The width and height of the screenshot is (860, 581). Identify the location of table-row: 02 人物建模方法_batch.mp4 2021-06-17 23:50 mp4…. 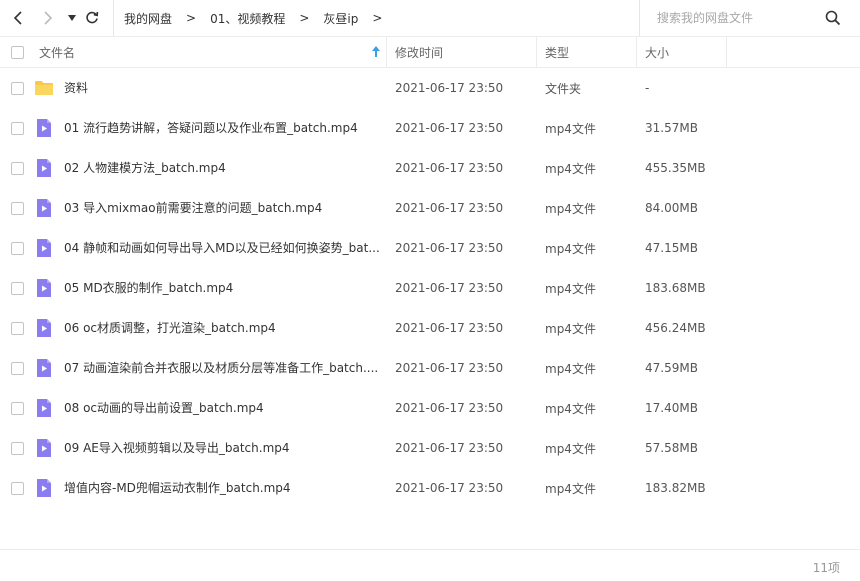
(430, 168).